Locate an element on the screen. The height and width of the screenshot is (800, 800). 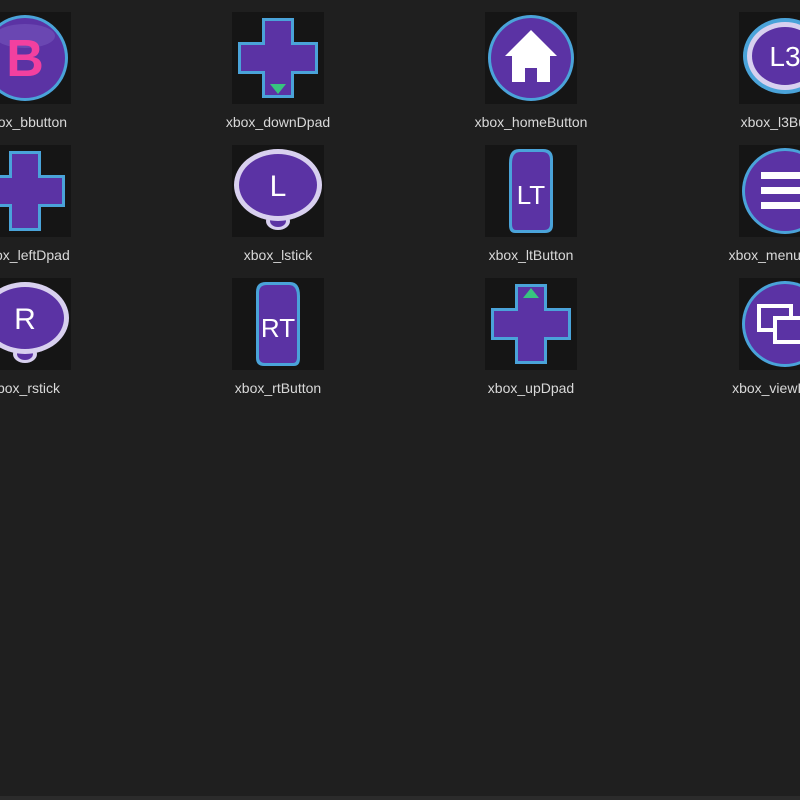
file-tile: xbox_upDpad is located at coordinates (531, 331).